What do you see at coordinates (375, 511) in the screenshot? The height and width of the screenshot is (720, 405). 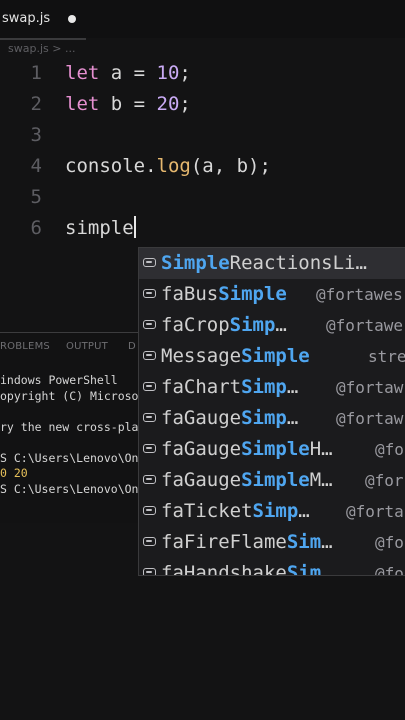 I see `suggestion-source: @forta` at bounding box center [375, 511].